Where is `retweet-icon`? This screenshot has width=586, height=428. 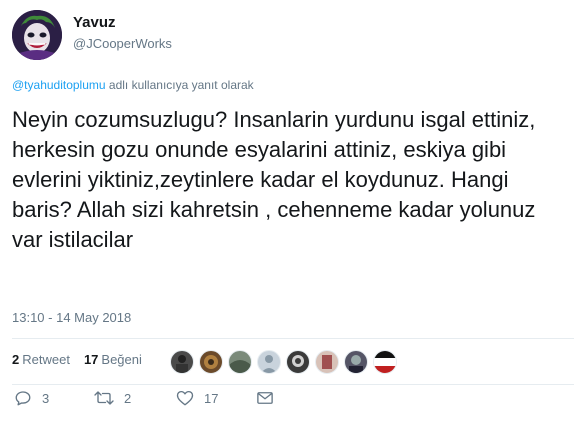
retweet-icon is located at coordinates (104, 398).